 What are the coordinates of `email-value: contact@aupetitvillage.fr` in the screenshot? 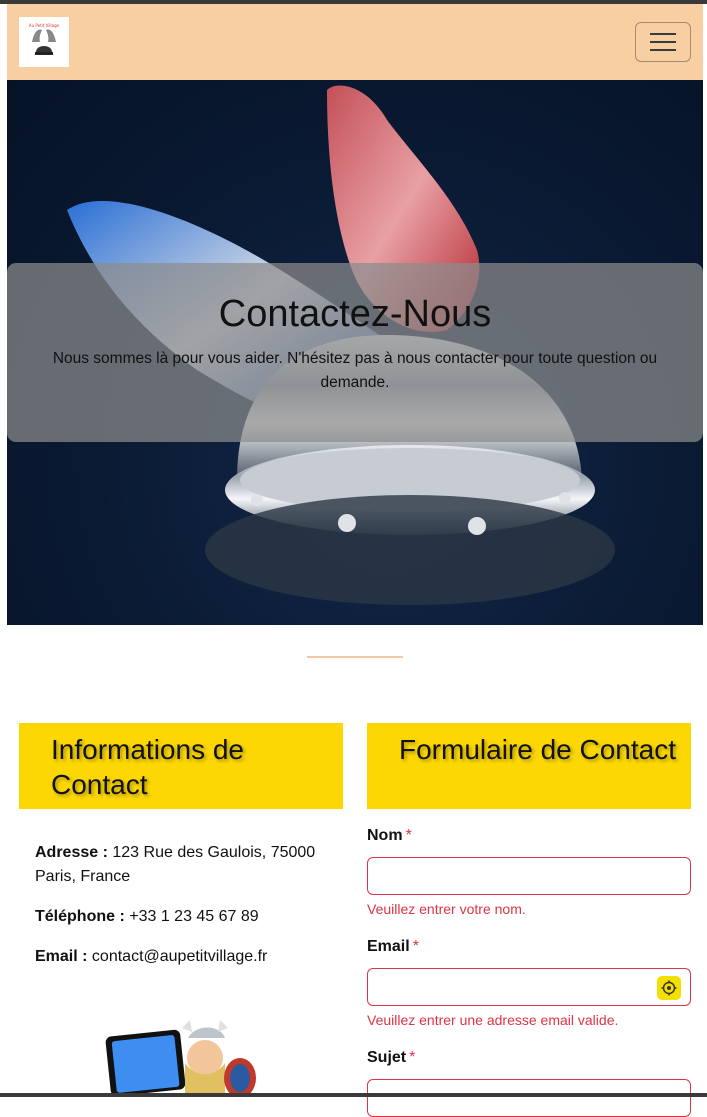 It's located at (179, 956).